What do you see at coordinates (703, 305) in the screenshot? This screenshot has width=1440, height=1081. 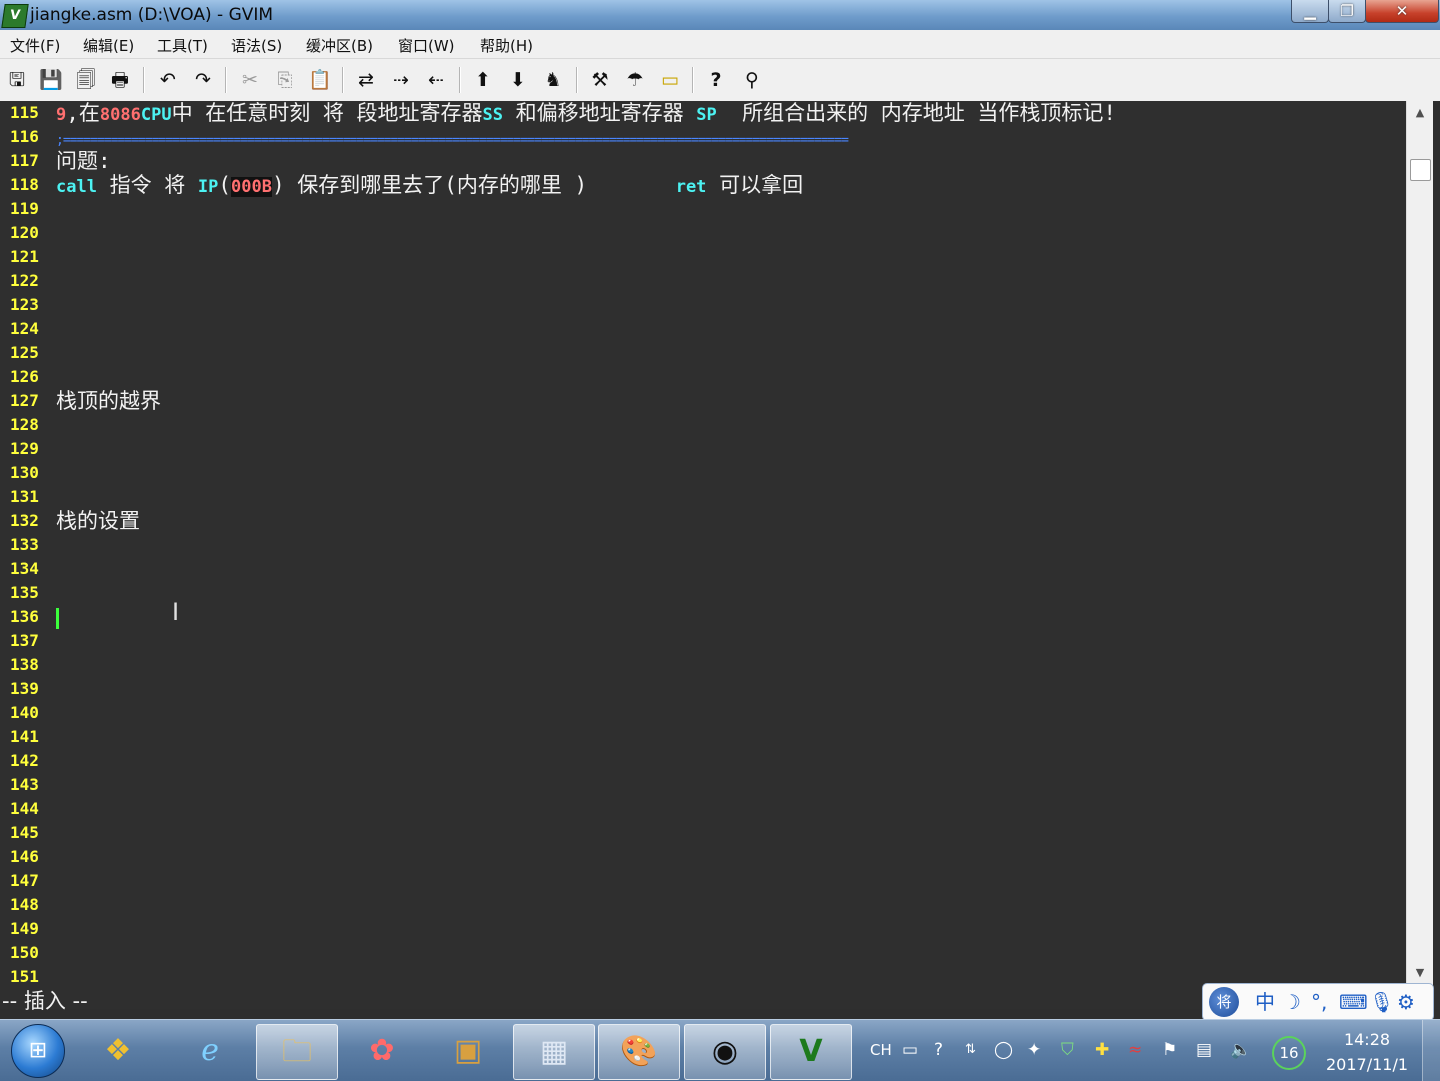 I see `editor-line: 123` at bounding box center [703, 305].